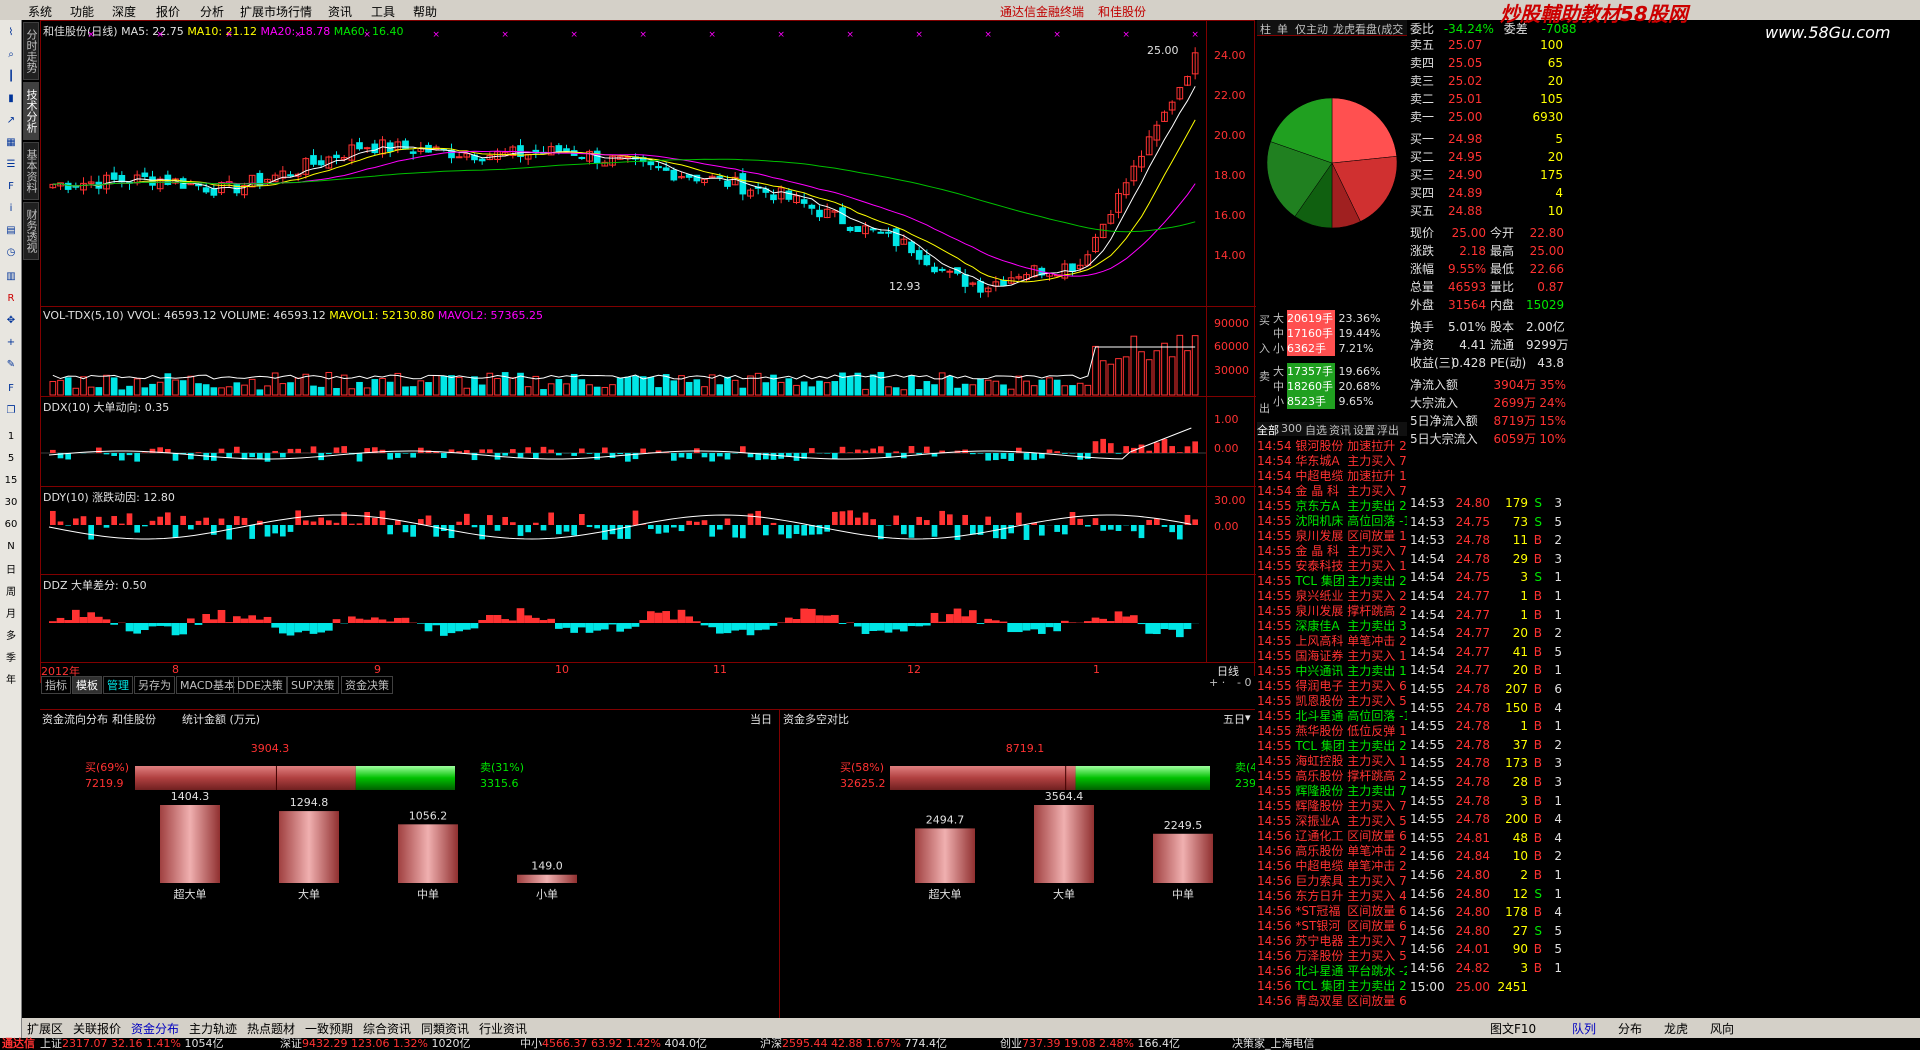 This screenshot has width=1920, height=1050. Describe the element at coordinates (1291, 428) in the screenshot. I see `list-tab-300: 300` at that location.